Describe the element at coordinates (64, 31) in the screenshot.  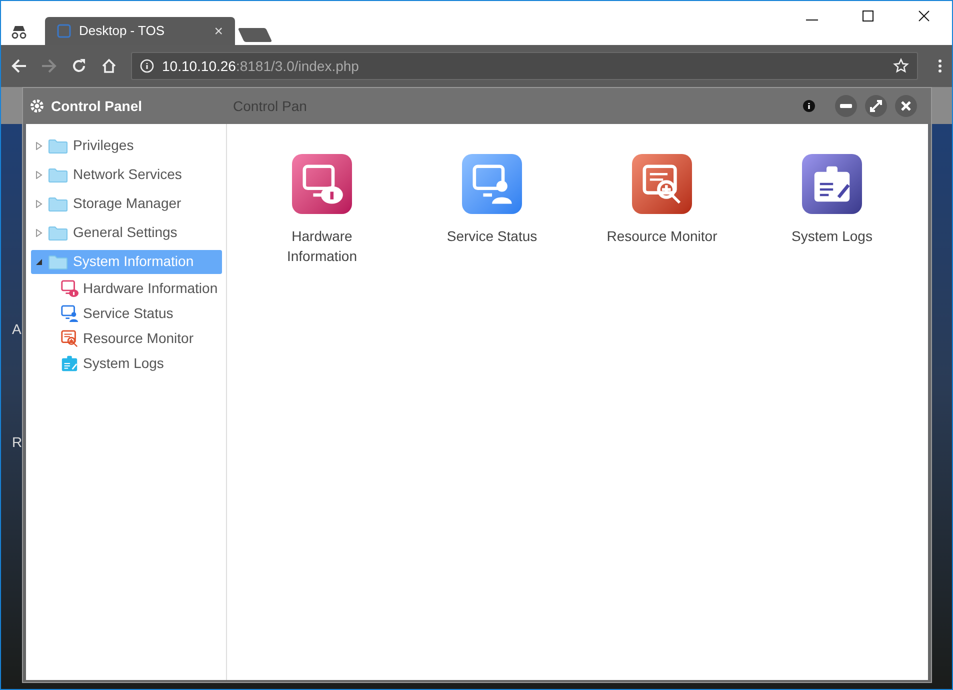
I see `page-icon` at that location.